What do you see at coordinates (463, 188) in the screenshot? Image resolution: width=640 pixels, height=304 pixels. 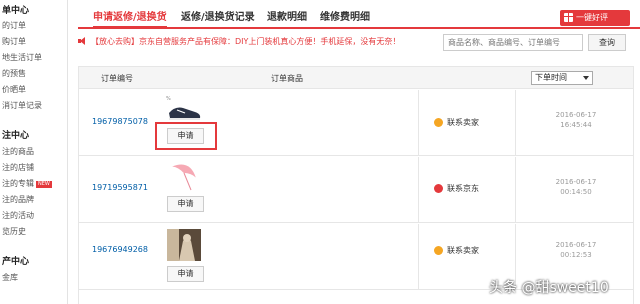 I see `seller-label: 联系京东` at bounding box center [463, 188].